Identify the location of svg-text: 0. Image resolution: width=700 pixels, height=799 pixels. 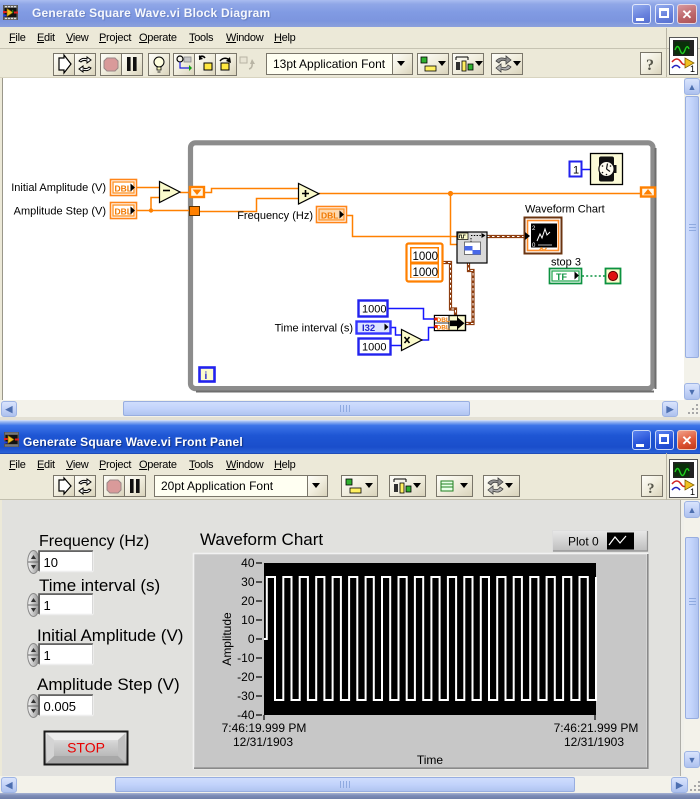
(251, 639).